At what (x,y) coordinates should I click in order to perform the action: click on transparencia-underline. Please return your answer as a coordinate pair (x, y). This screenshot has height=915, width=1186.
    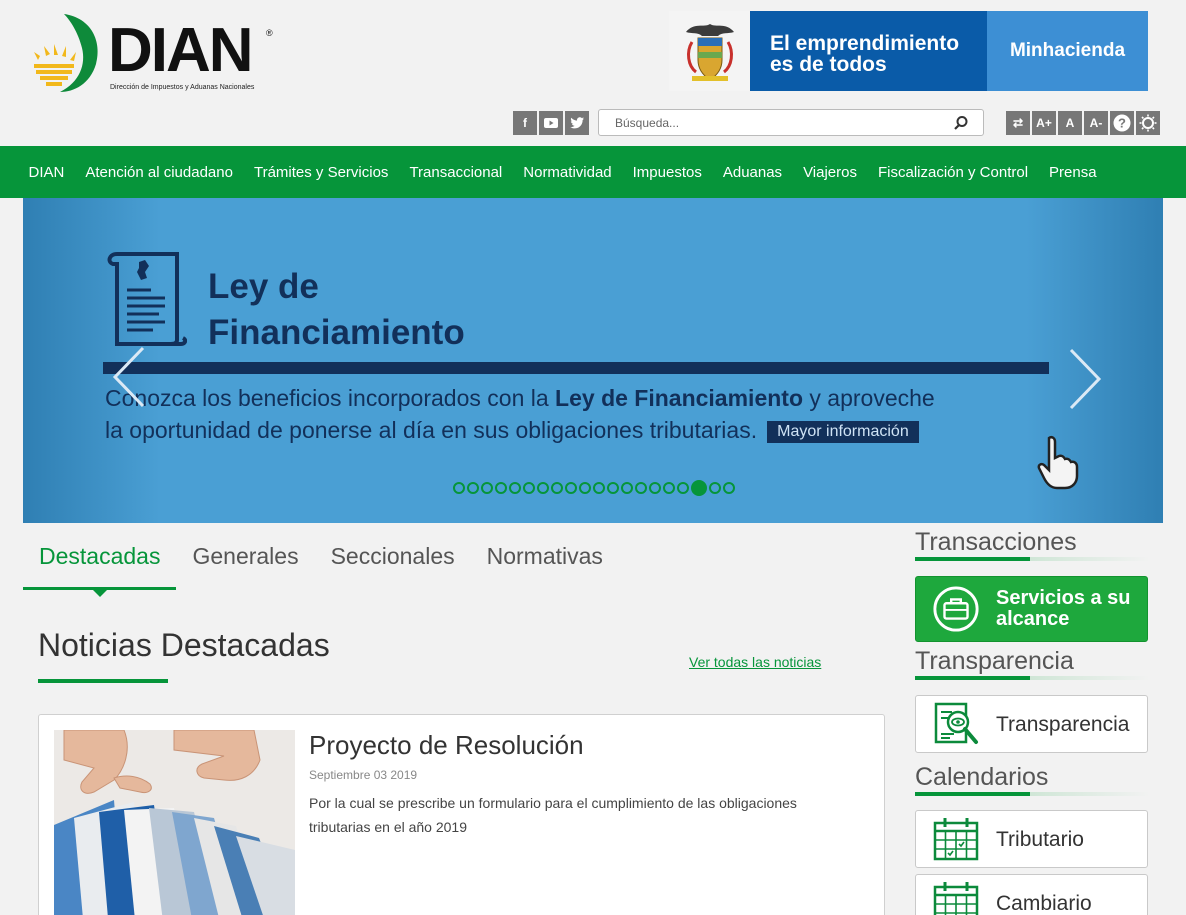
    Looking at the image, I should click on (1032, 678).